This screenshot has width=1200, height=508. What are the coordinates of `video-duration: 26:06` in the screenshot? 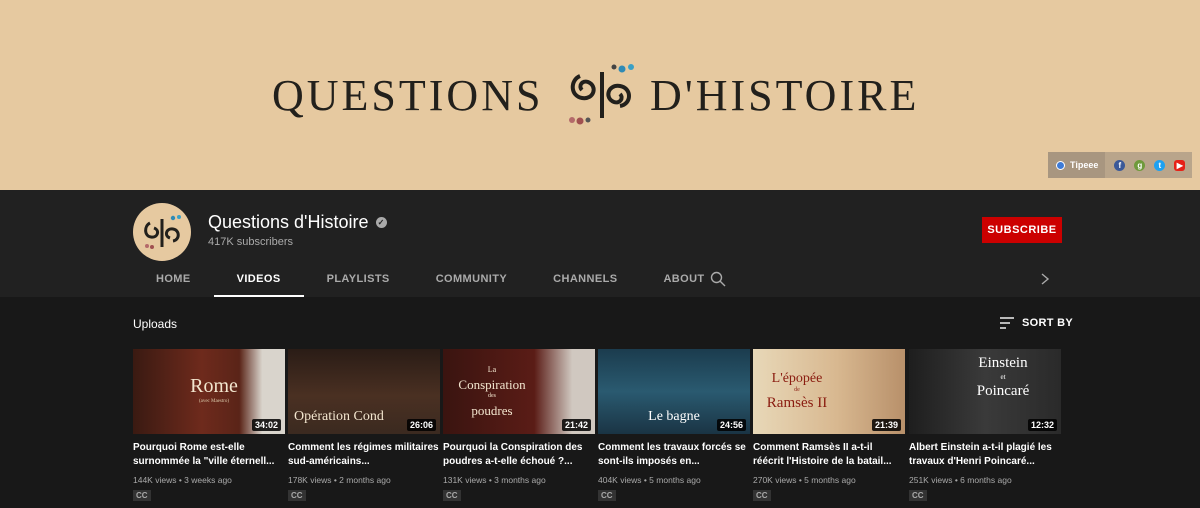 It's located at (421, 425).